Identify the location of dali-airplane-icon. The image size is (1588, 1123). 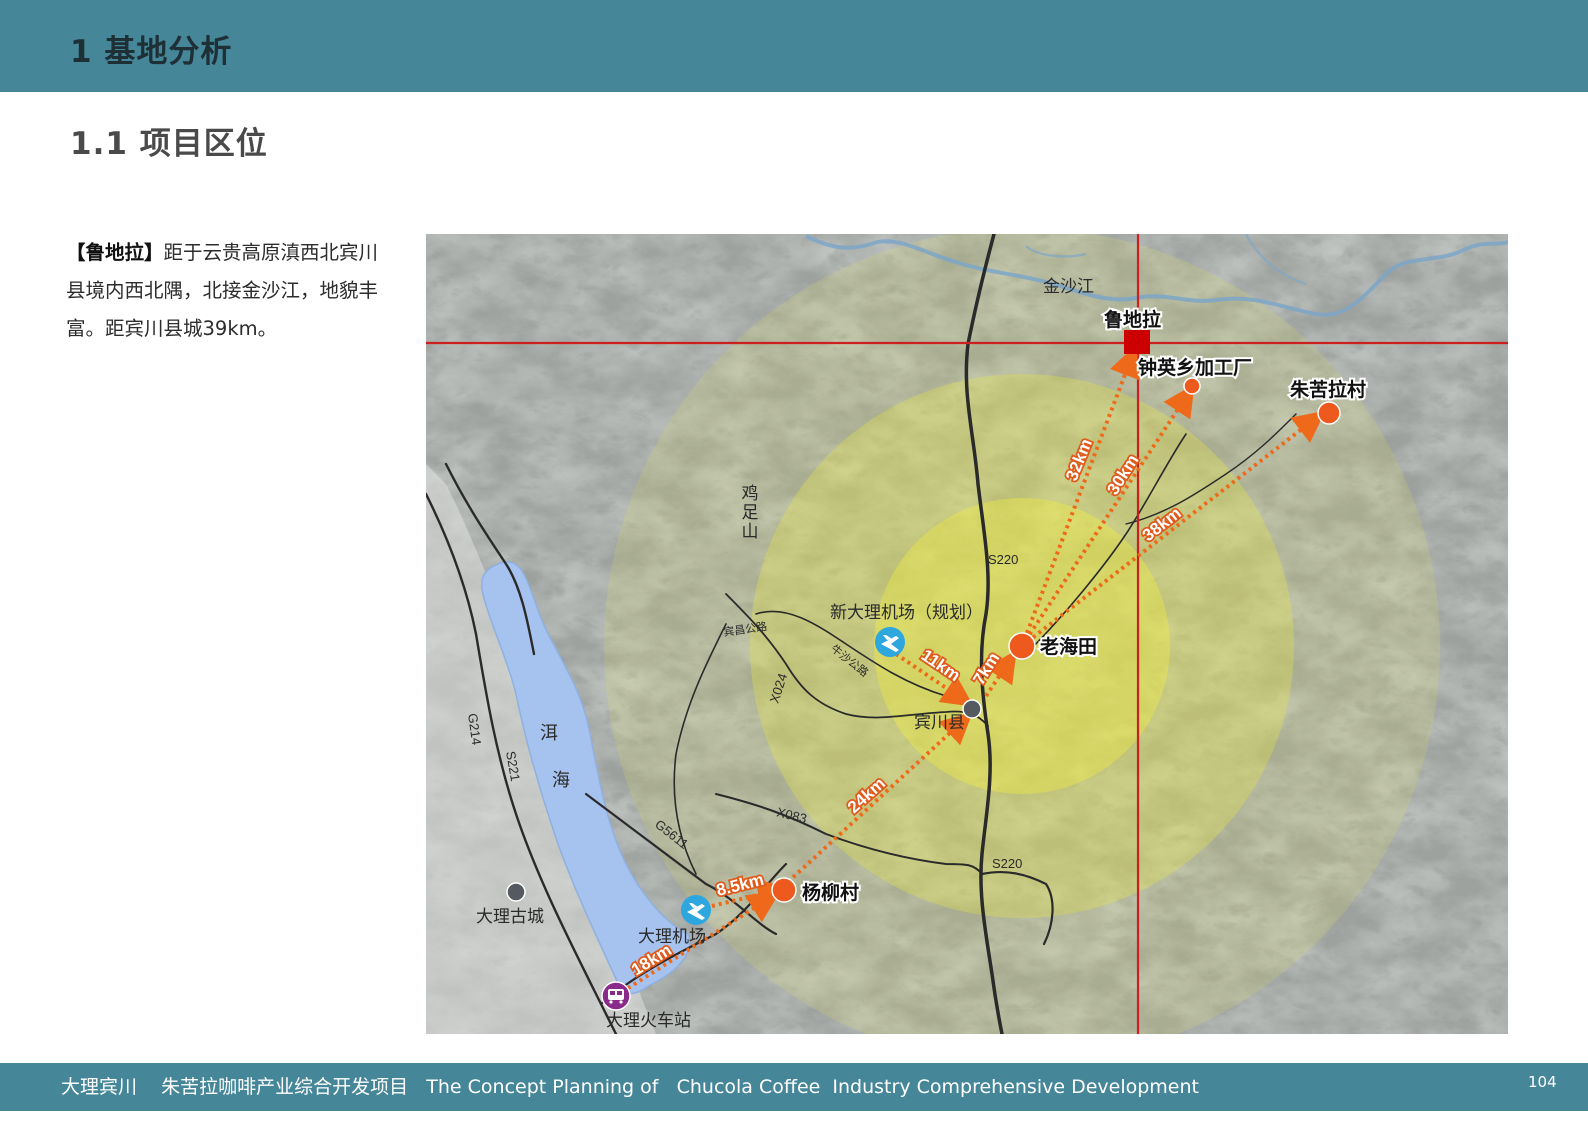
(696, 910).